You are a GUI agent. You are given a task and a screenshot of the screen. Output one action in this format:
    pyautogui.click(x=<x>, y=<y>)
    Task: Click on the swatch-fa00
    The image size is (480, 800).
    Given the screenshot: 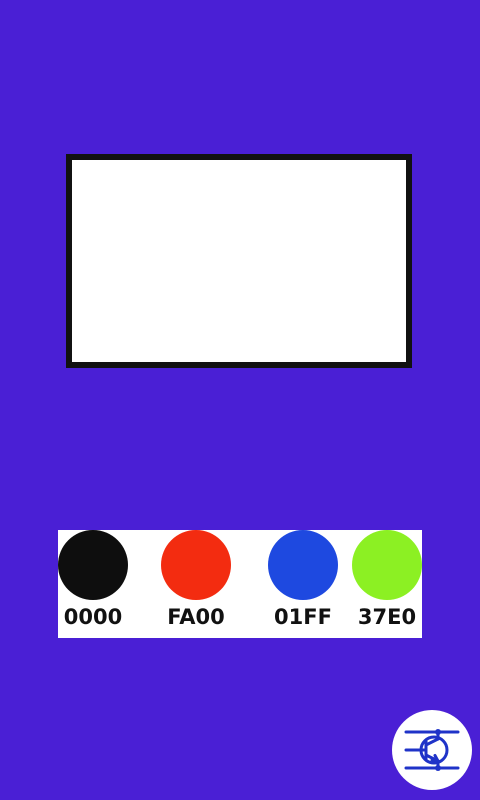 What is the action you would take?
    pyautogui.click(x=196, y=565)
    